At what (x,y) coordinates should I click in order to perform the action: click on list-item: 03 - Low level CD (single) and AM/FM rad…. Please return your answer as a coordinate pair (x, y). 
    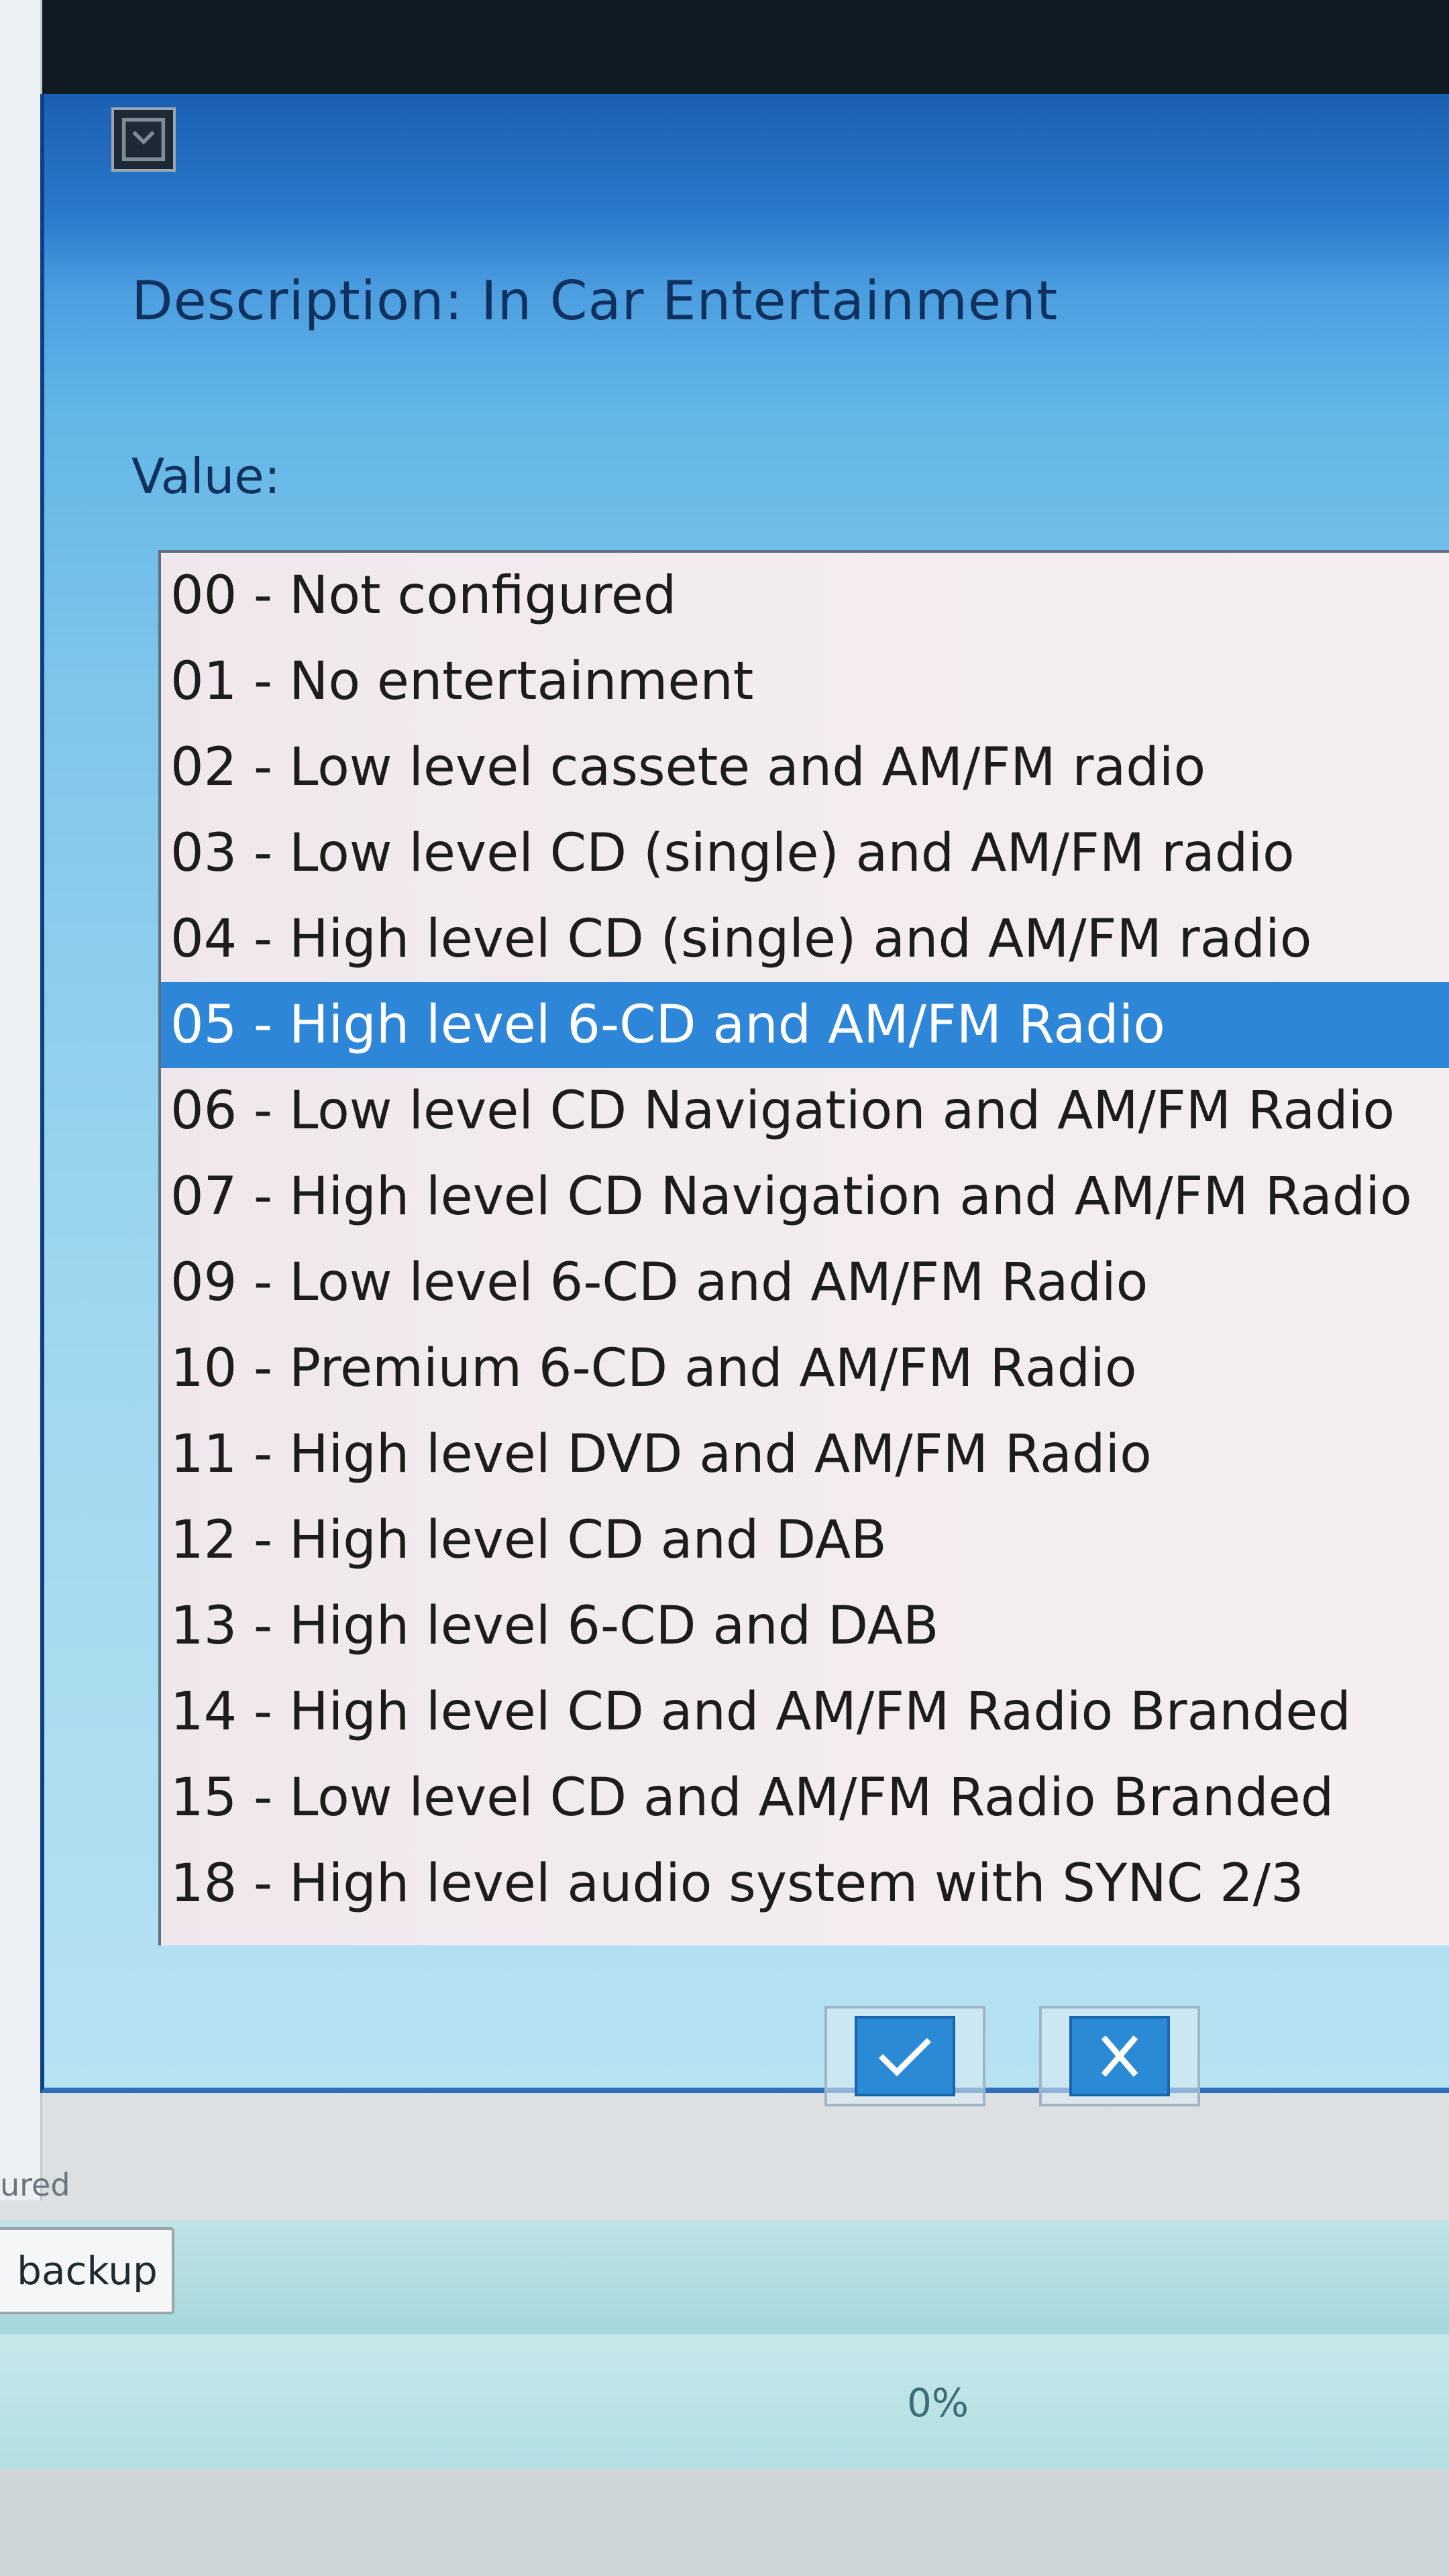
    Looking at the image, I should click on (805, 853).